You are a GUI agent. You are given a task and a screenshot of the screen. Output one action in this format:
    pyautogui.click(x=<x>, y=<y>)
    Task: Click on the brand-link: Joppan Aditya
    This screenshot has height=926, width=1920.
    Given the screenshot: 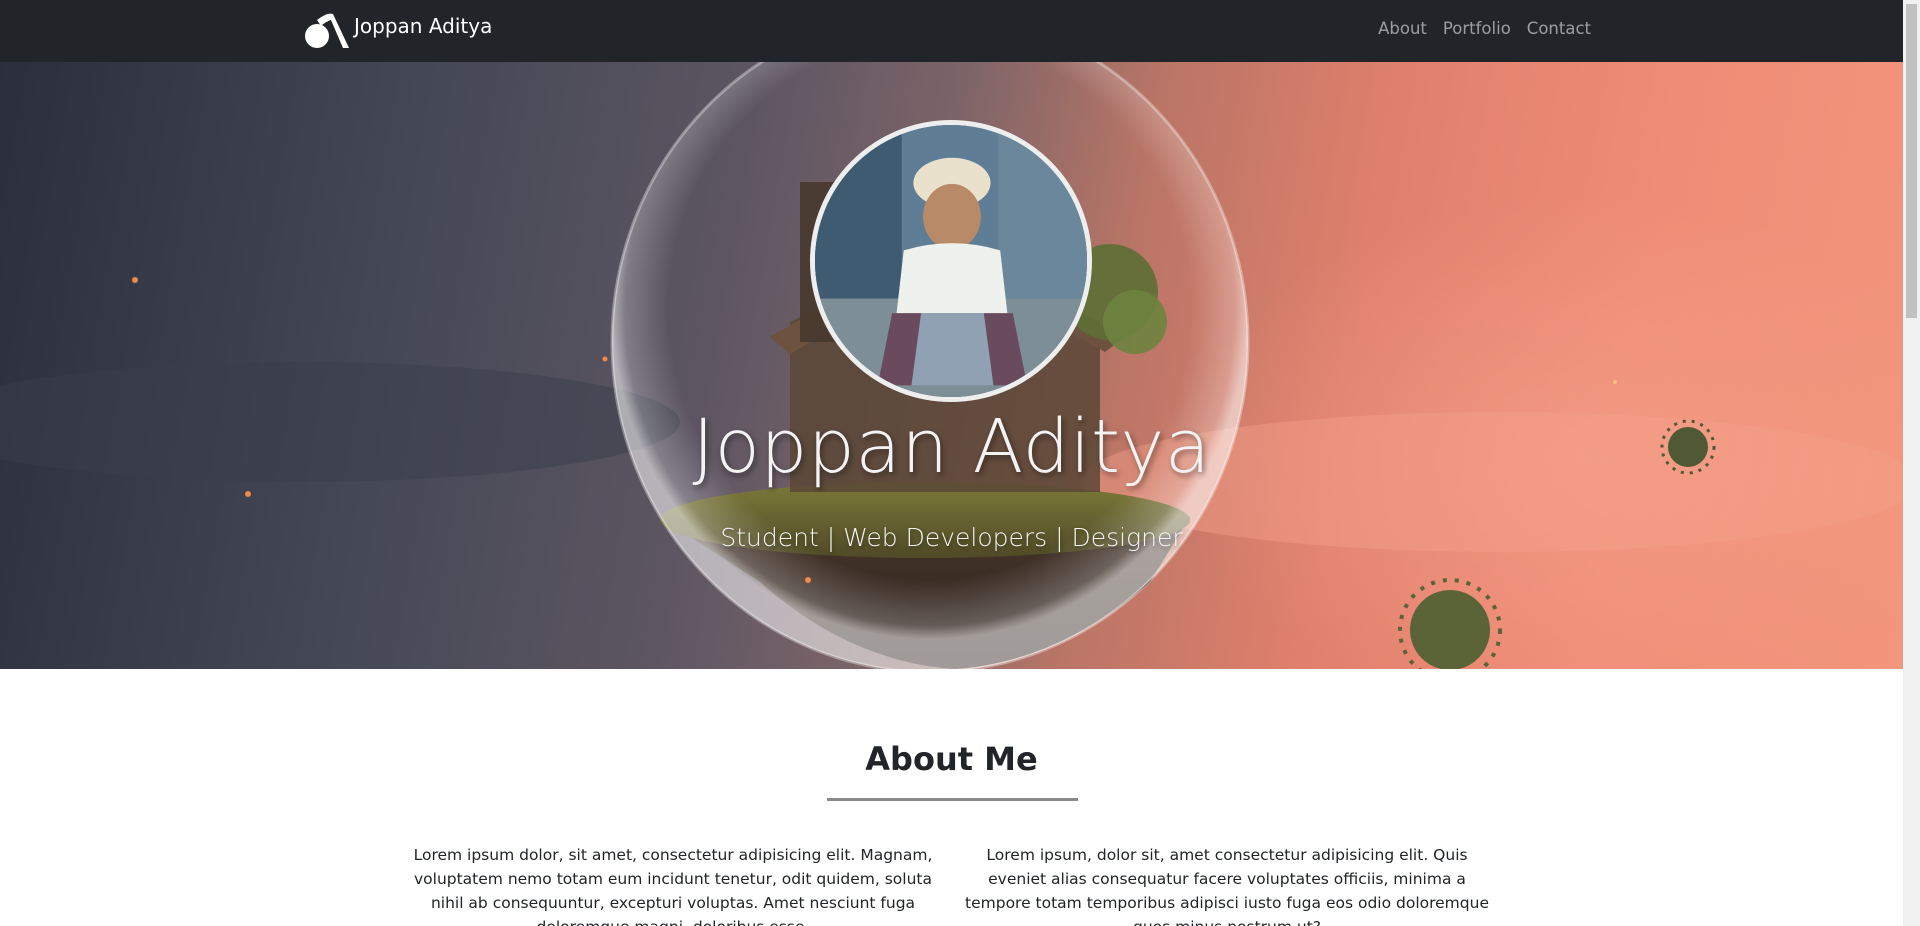 What is the action you would take?
    pyautogui.click(x=397, y=29)
    